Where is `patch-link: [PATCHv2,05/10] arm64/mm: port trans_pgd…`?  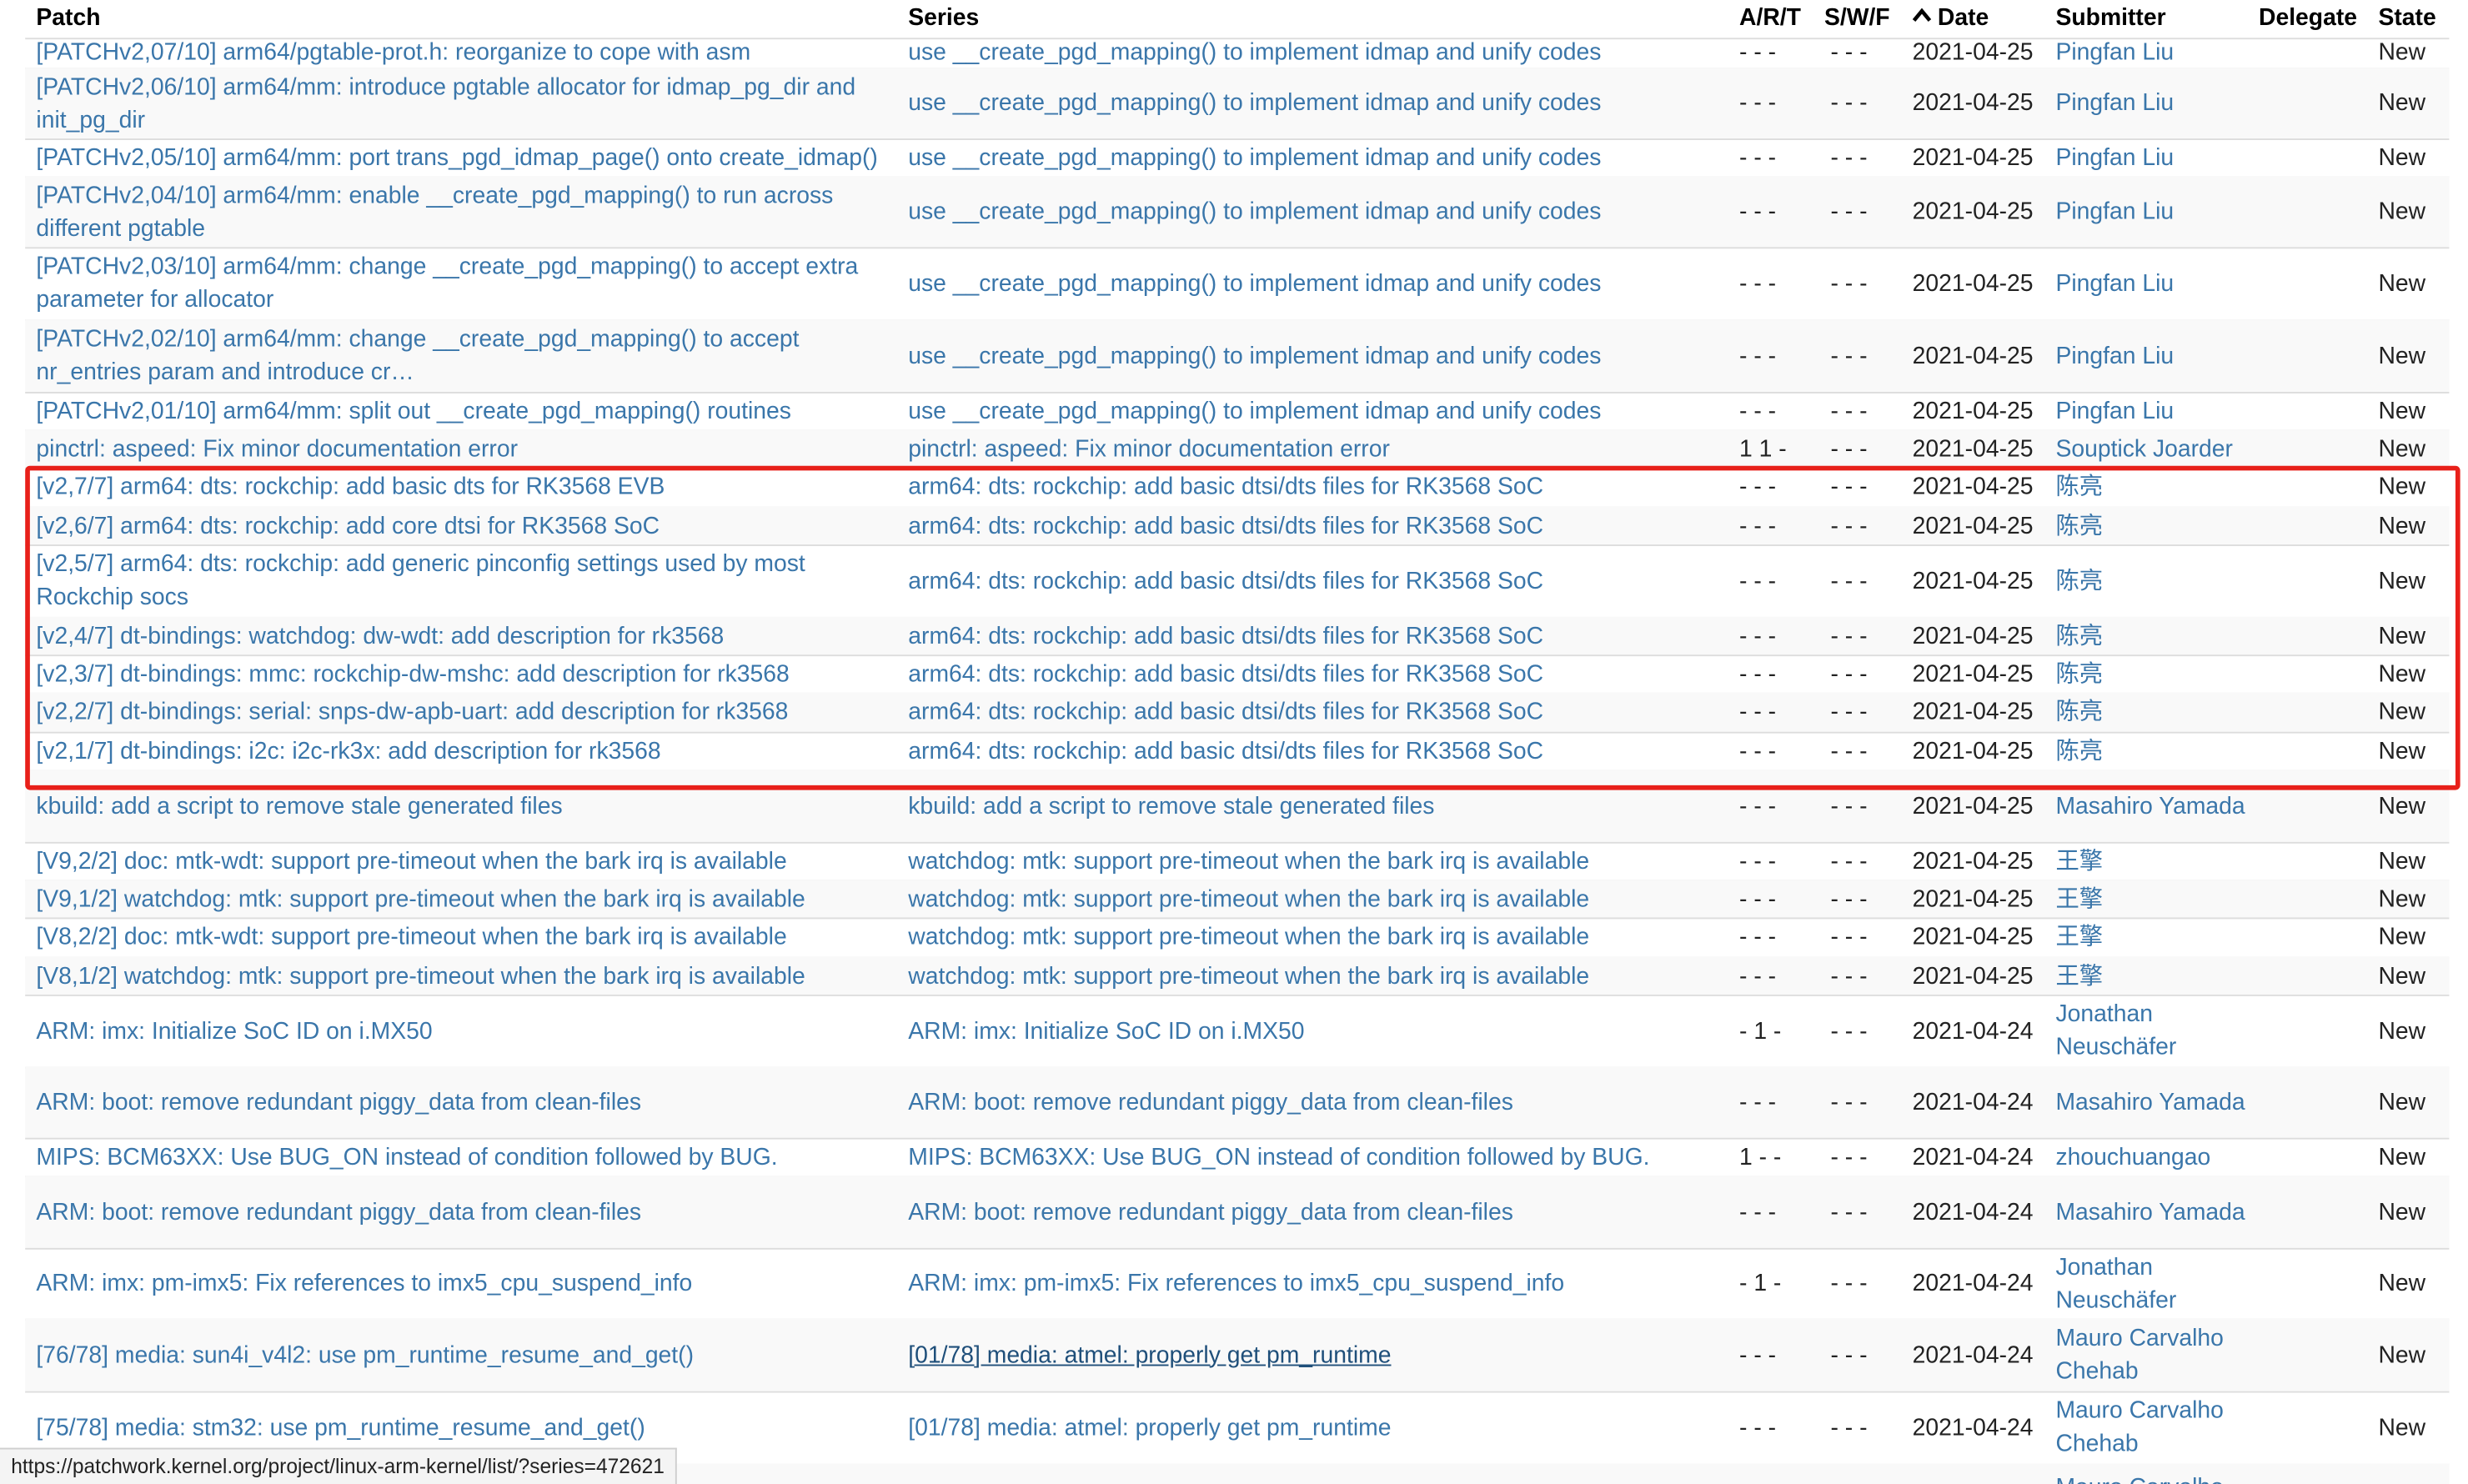 patch-link: [PATCHv2,05/10] arm64/mm: port trans_pgd… is located at coordinates (457, 157).